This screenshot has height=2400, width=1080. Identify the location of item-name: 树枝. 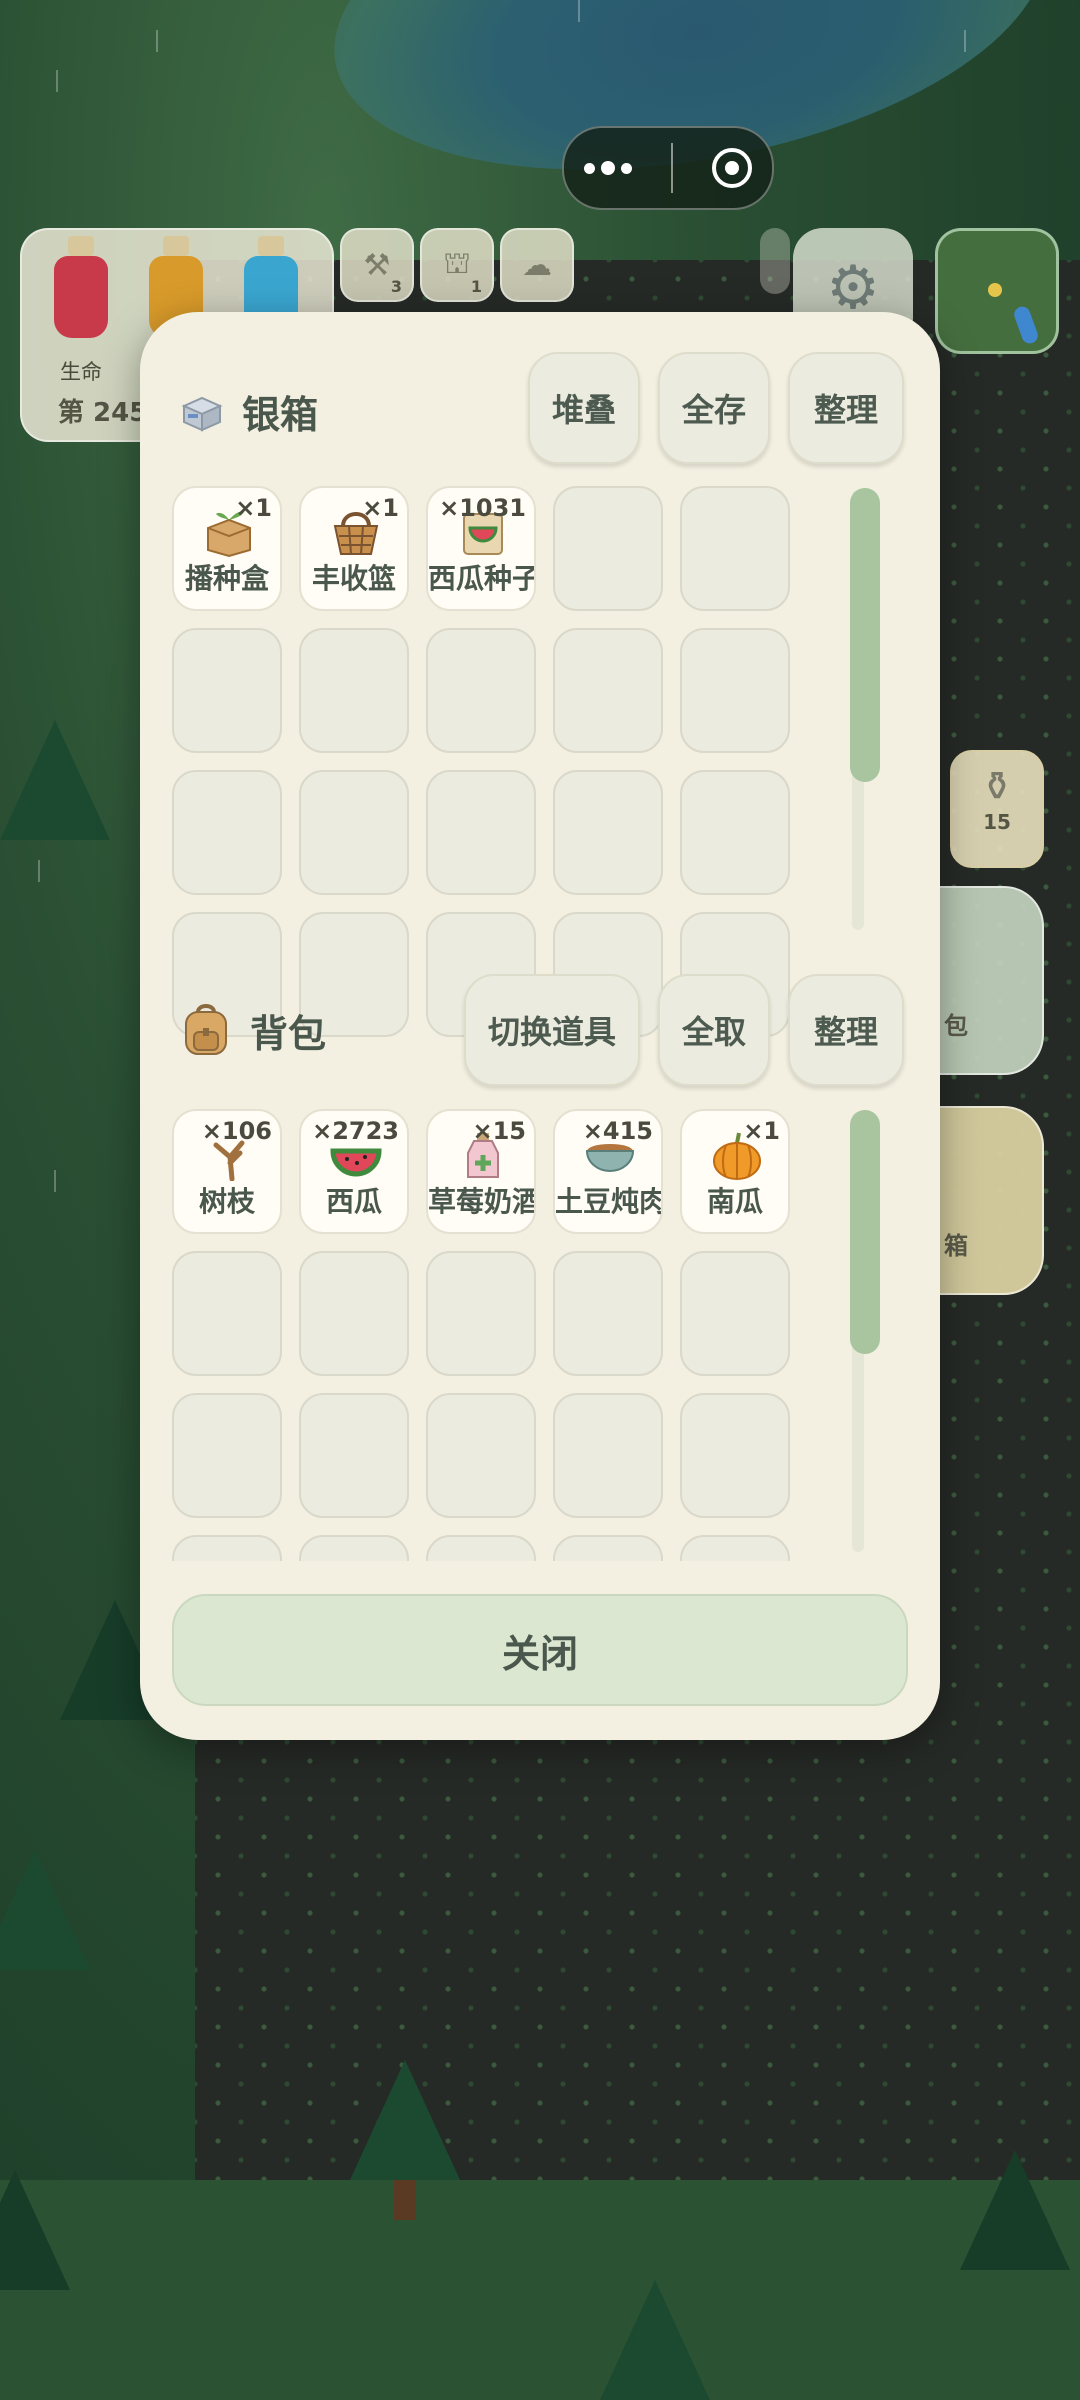
(226, 1201).